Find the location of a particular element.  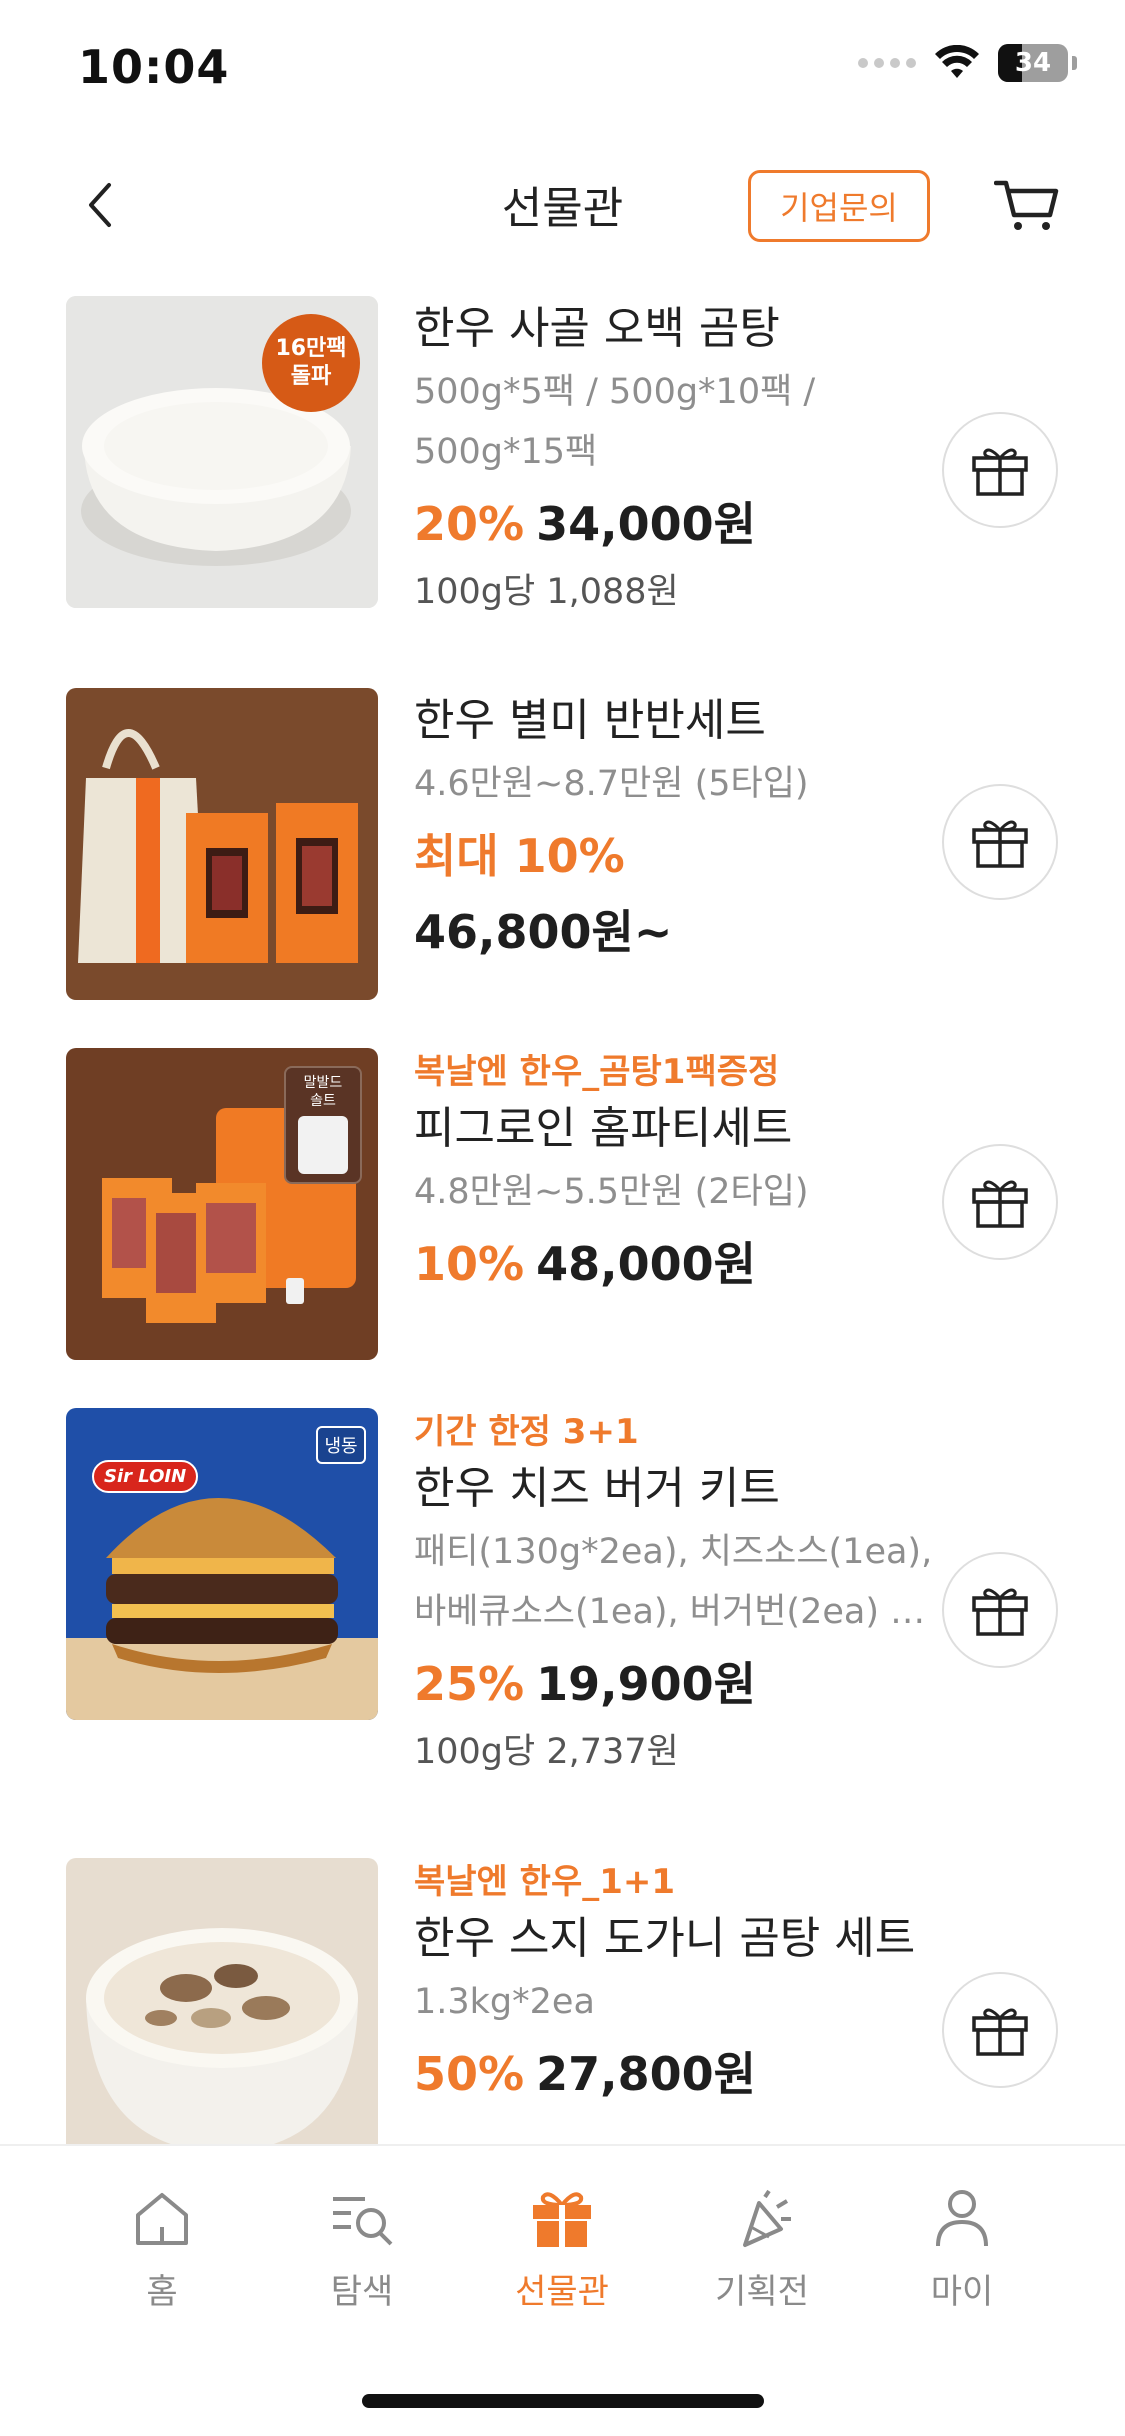

tab-home: 홈 is located at coordinates (162, 2248).